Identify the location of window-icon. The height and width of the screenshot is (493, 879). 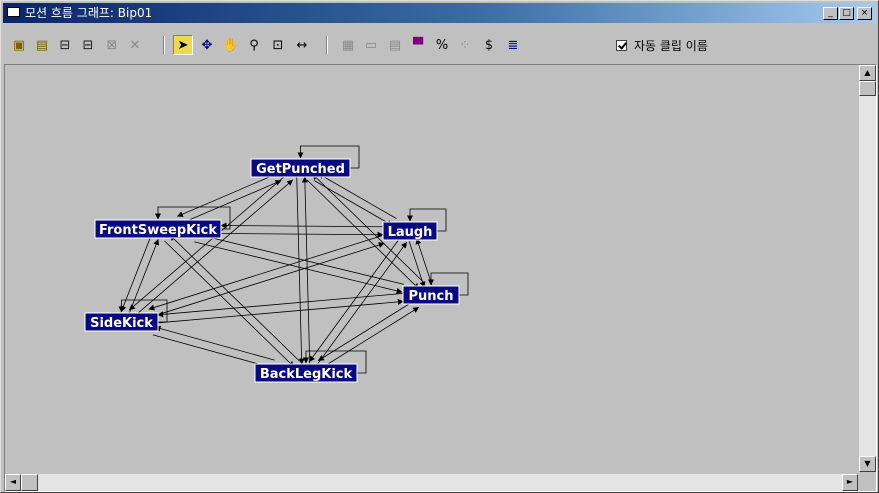
(13, 12).